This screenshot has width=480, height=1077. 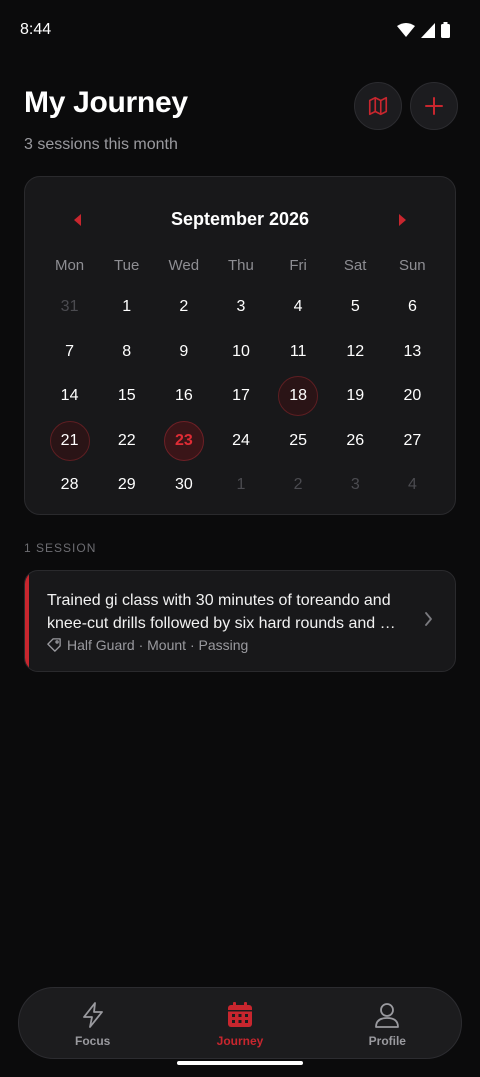 I want to click on chevron-right-icon, so click(x=428, y=619).